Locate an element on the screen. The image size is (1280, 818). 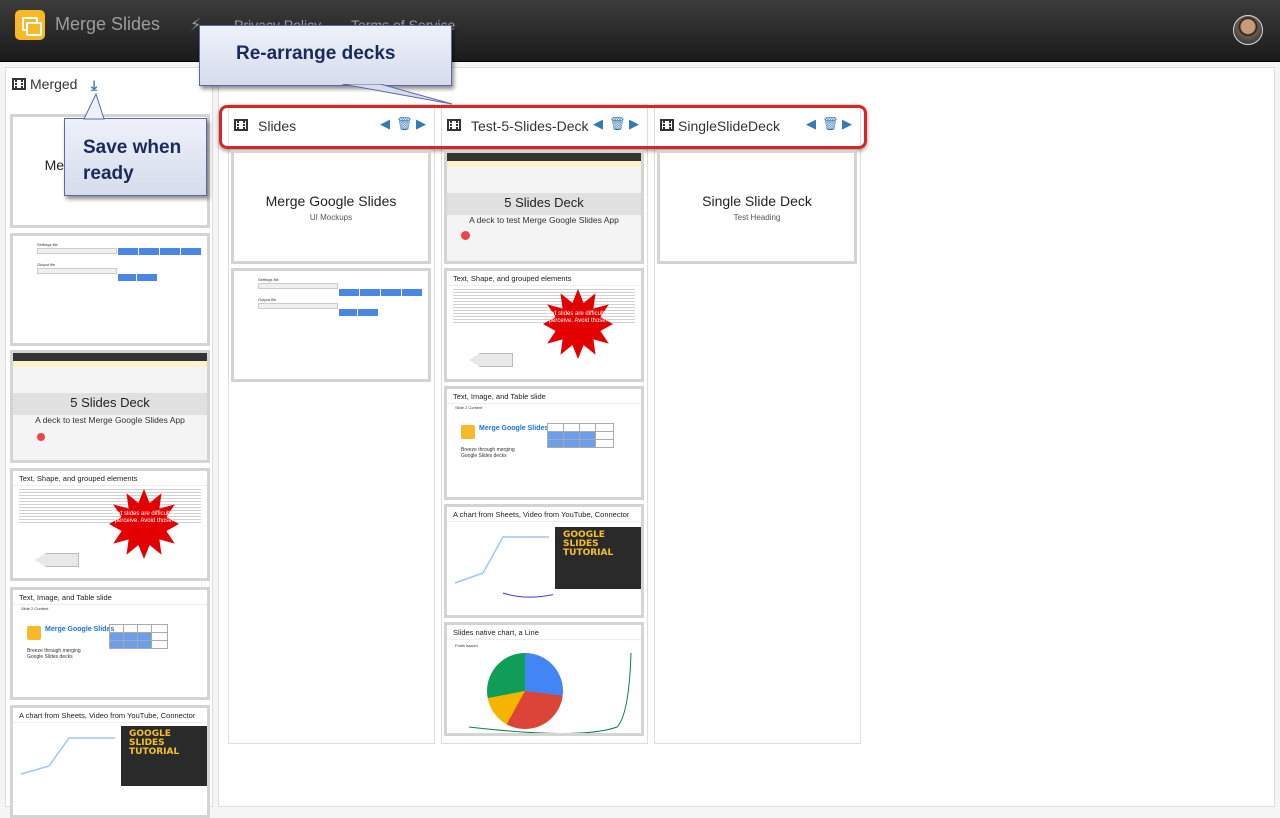
slide-subtitle: Test Heading is located at coordinates (757, 217).